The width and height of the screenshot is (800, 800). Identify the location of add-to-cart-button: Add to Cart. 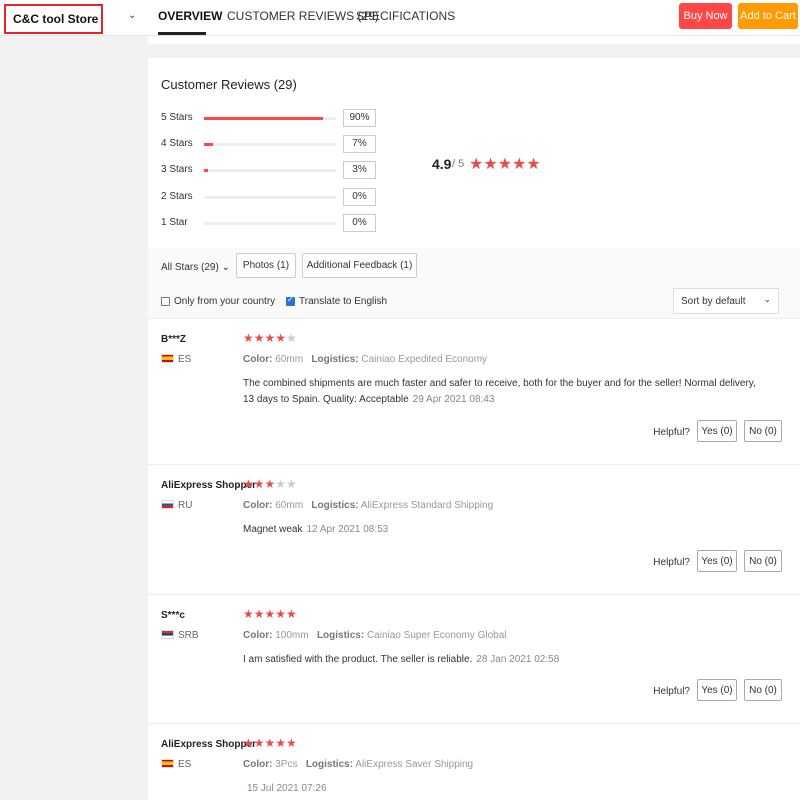
(768, 16).